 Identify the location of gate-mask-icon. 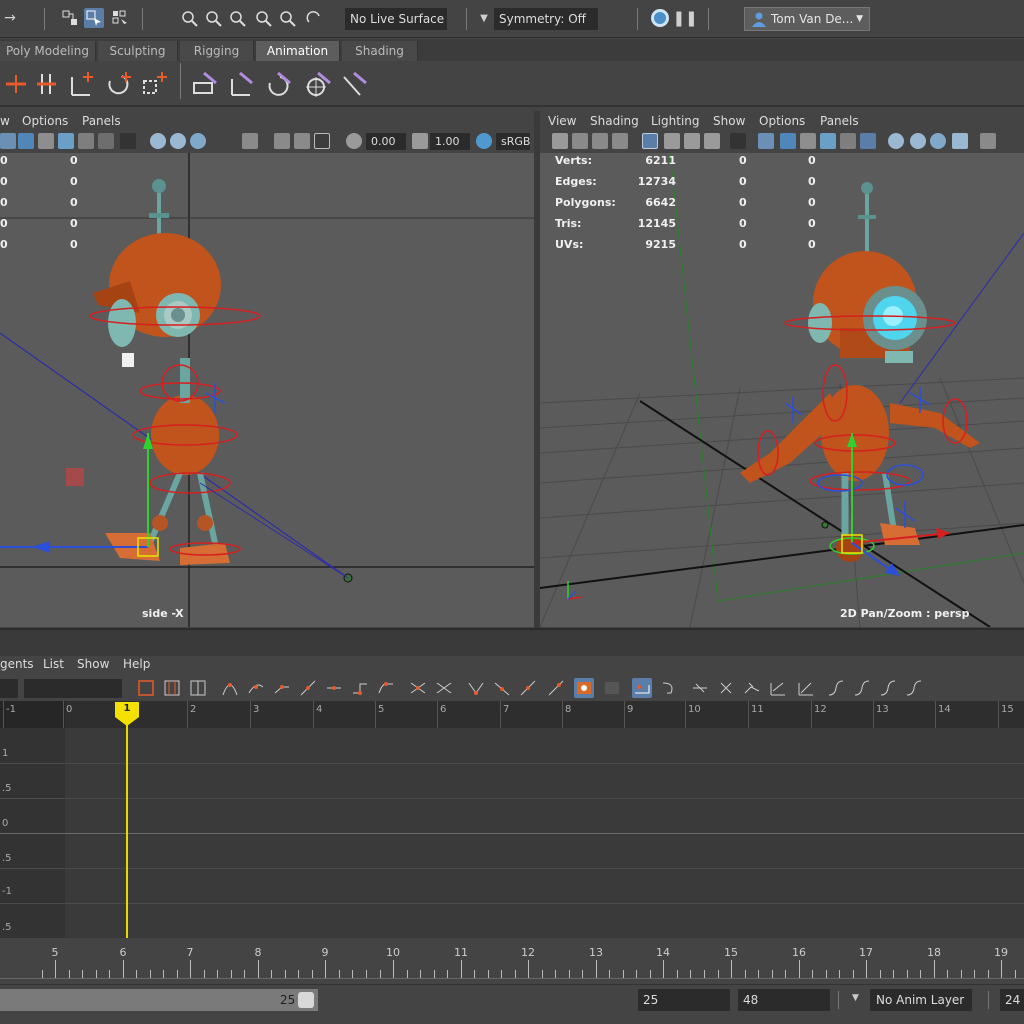
(712, 141).